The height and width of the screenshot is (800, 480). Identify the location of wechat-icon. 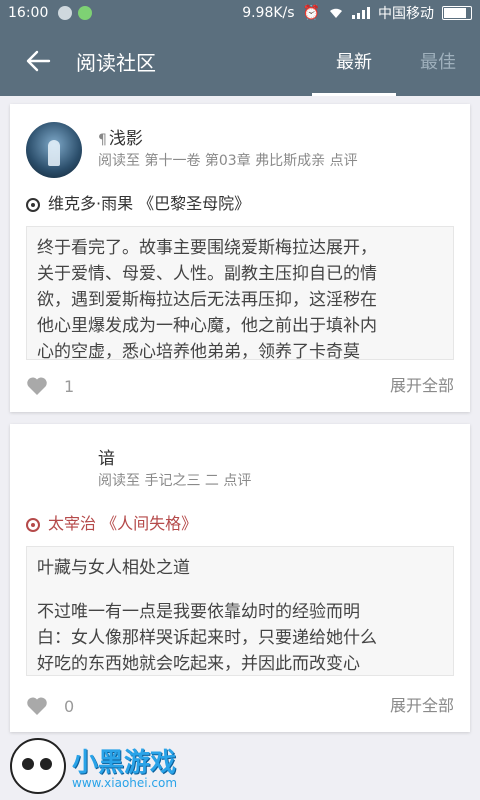
(85, 13).